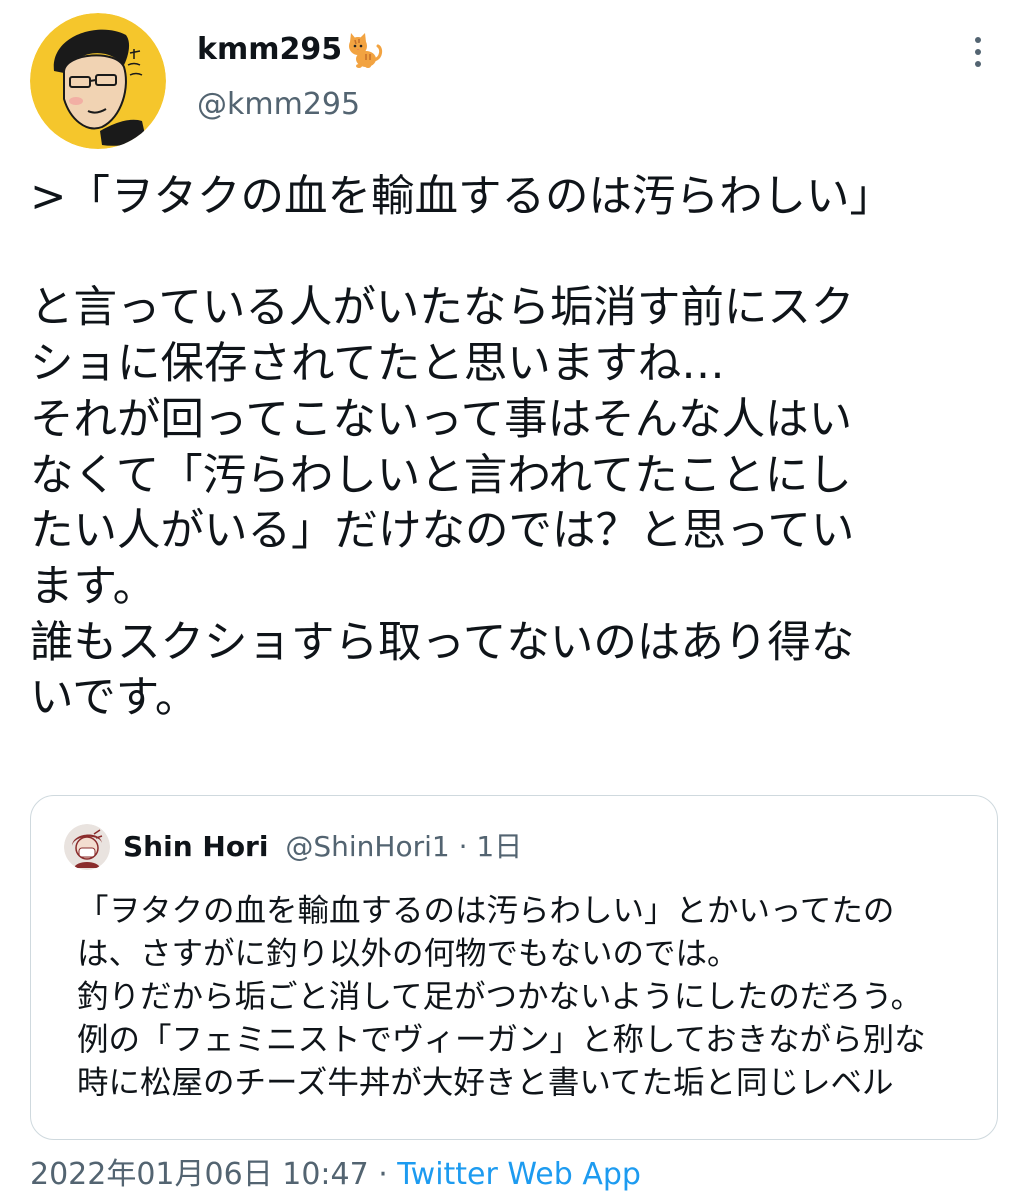 The height and width of the screenshot is (1200, 1029). Describe the element at coordinates (519, 1174) in the screenshot. I see `source-app-link: Twitter Web App` at that location.